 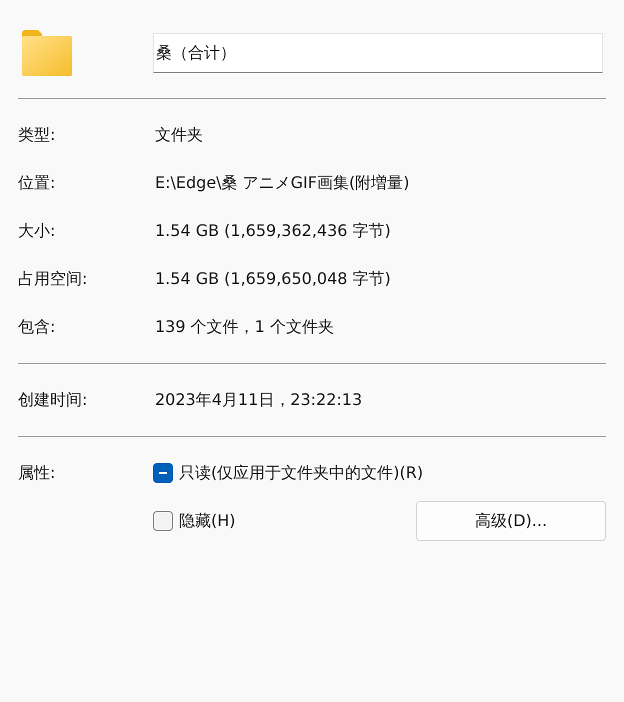 I want to click on folder-icon, so click(x=47, y=53).